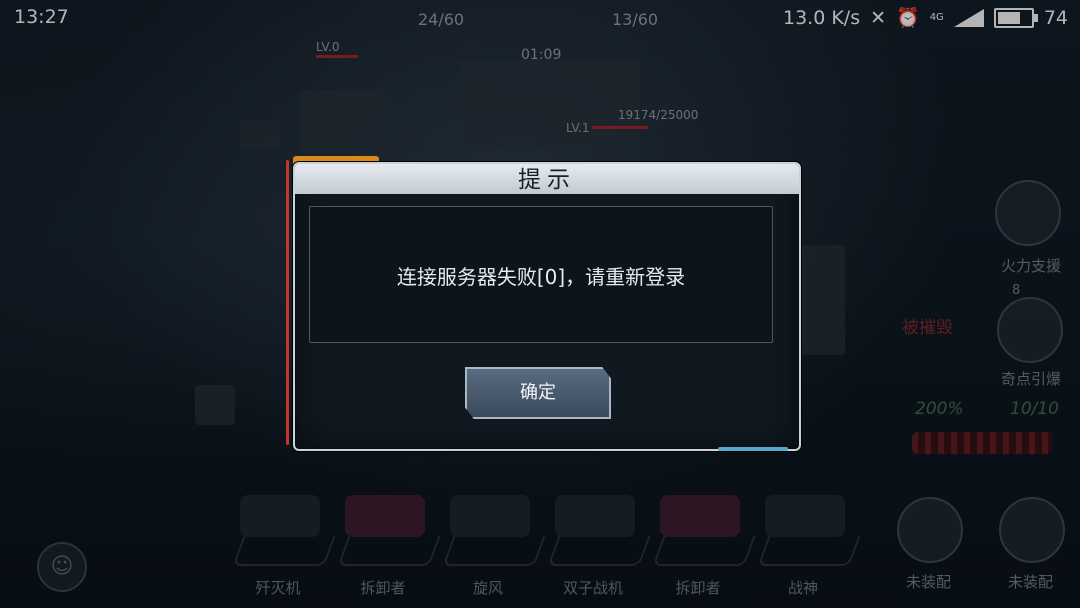 The image size is (1080, 608). I want to click on dialog-accent-red, so click(287, 302).